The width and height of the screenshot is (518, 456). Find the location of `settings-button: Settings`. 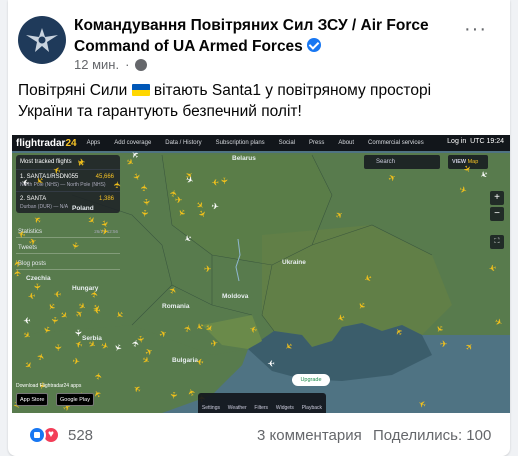

settings-button: Settings is located at coordinates (211, 408).